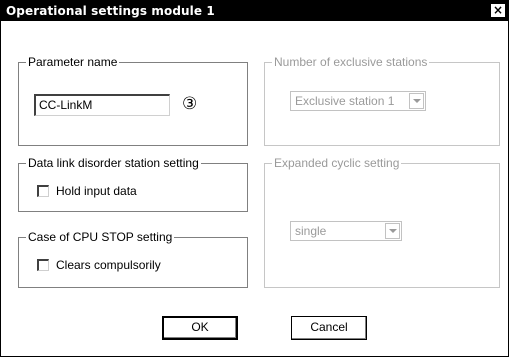  I want to click on exclusive-stations-legend: Number of exclusive stations, so click(351, 62).